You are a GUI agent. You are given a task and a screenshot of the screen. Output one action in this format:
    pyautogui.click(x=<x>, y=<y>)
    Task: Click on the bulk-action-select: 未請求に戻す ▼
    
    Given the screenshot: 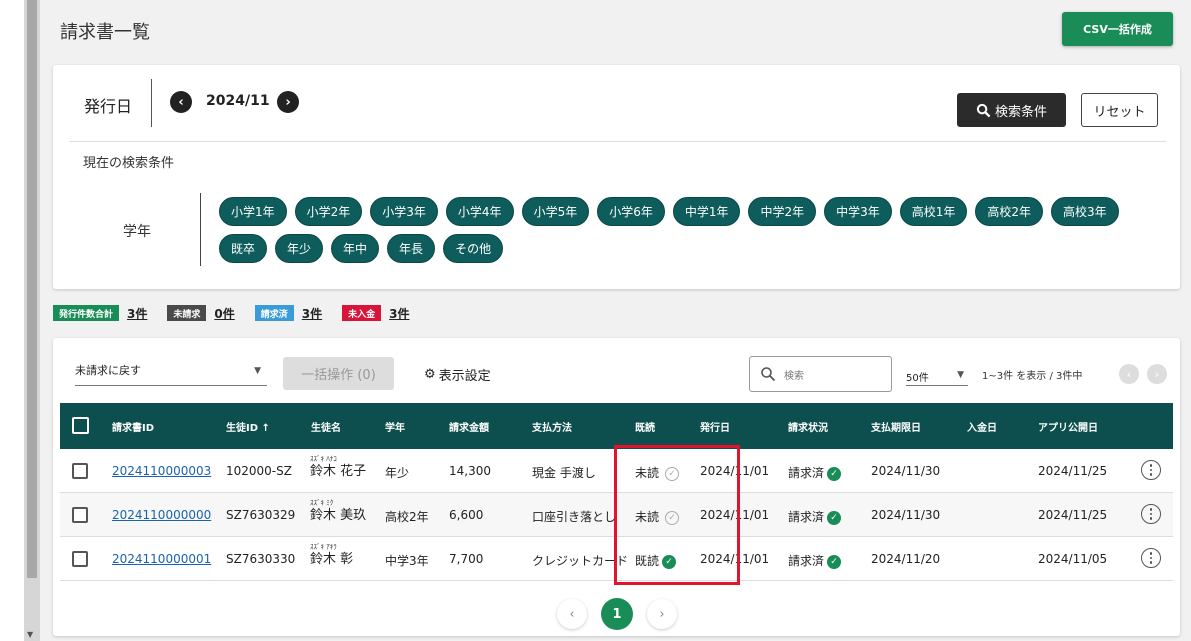 What is the action you would take?
    pyautogui.click(x=171, y=372)
    